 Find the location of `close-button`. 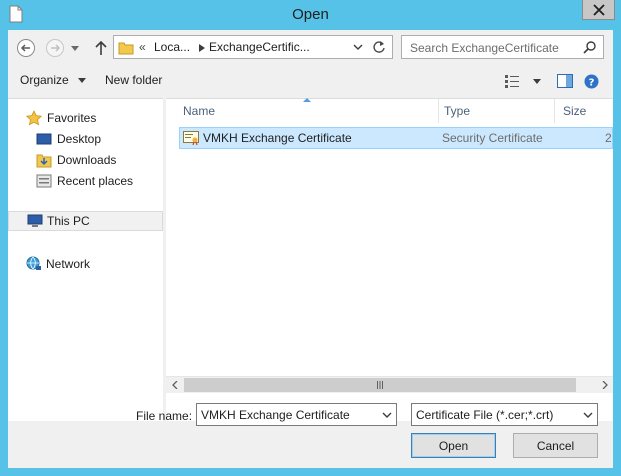

close-button is located at coordinates (598, 10).